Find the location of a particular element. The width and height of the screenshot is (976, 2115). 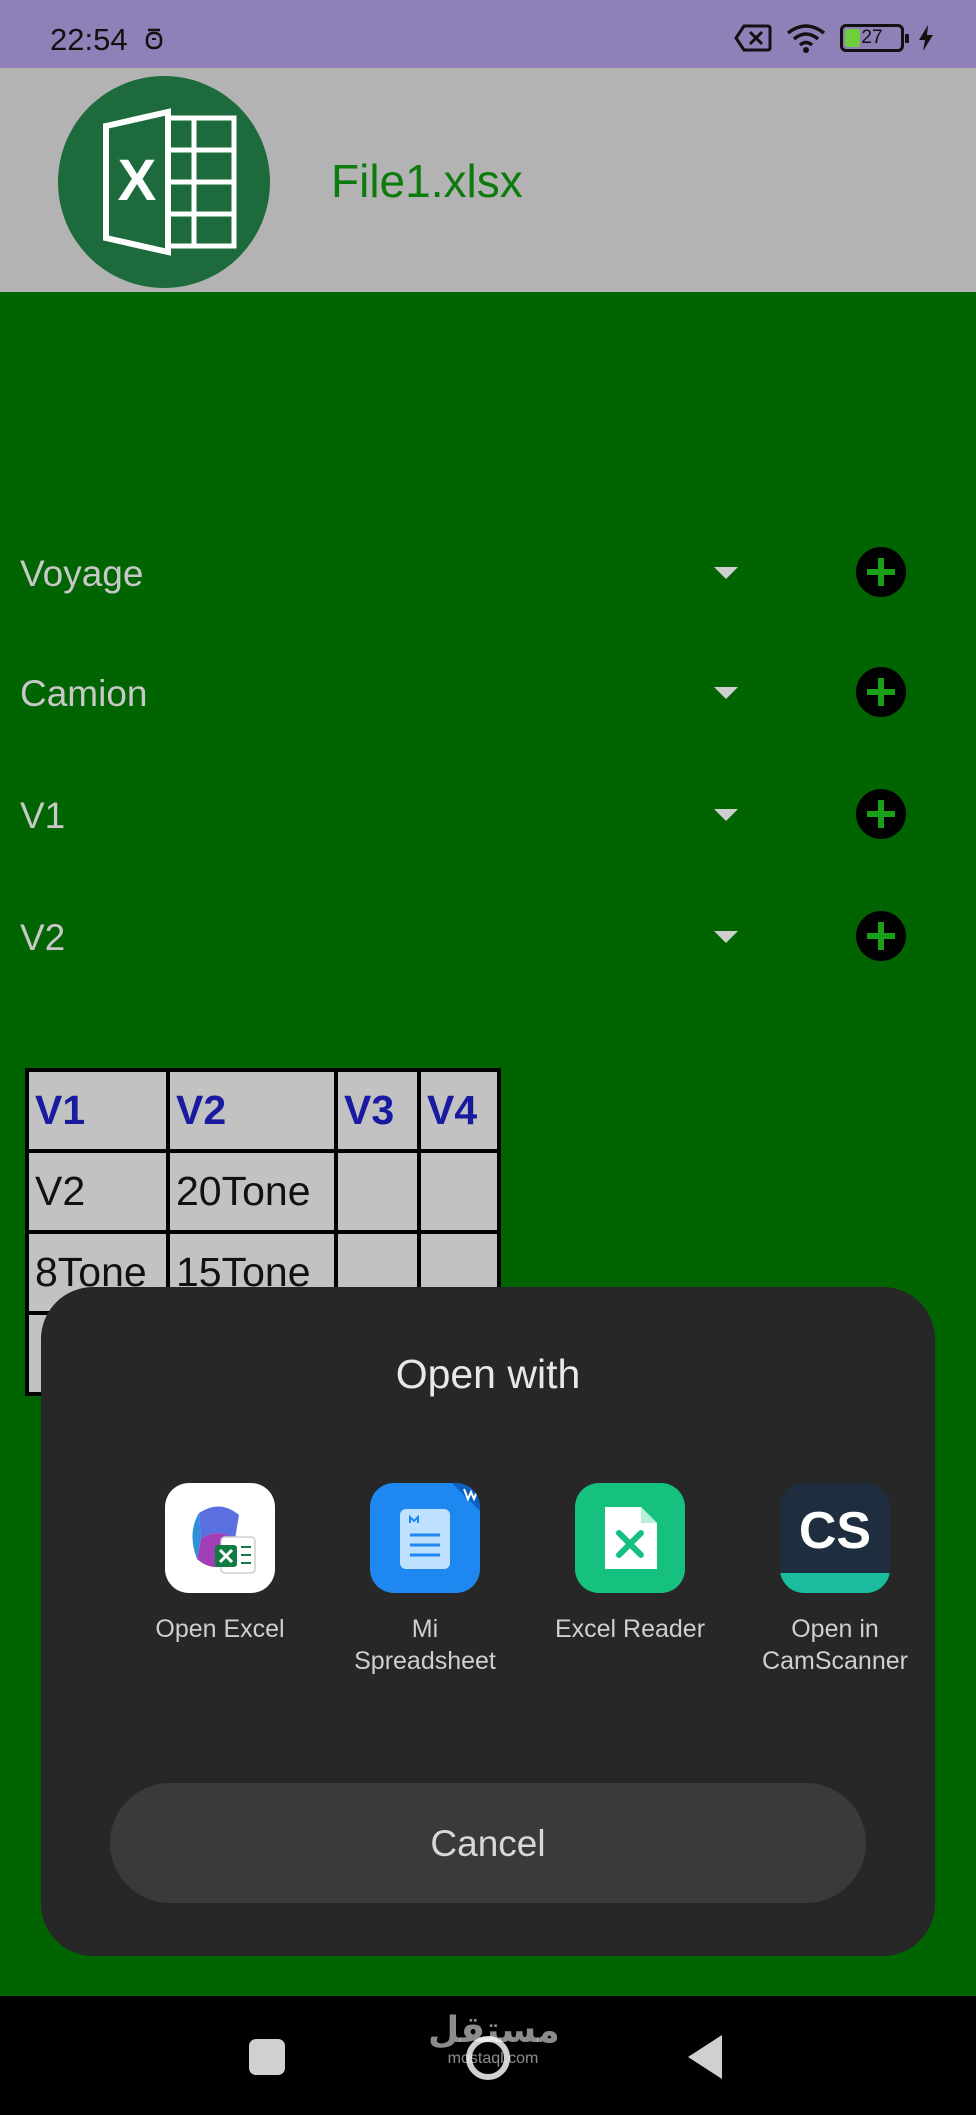

status-icons: 27 is located at coordinates (834, 38).